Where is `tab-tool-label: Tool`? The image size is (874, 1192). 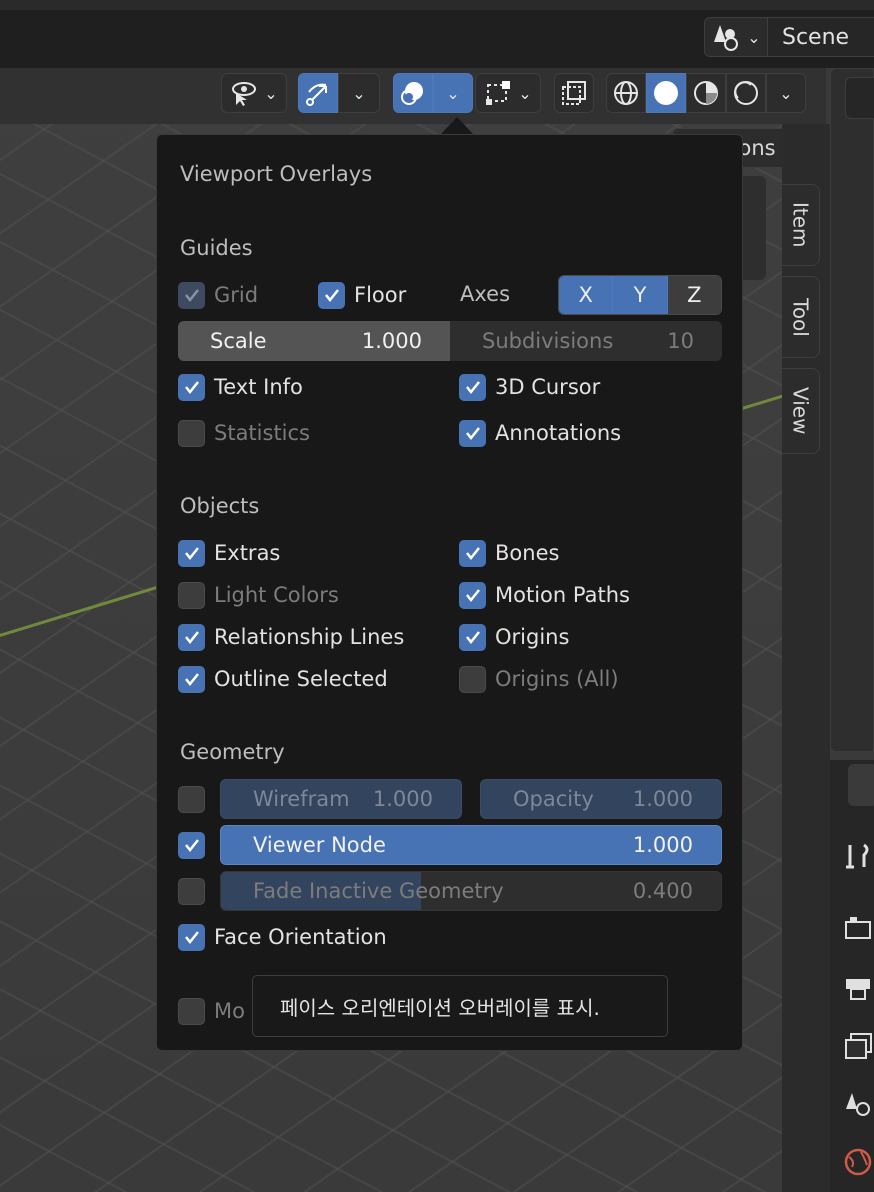
tab-tool-label: Tool is located at coordinates (800, 317).